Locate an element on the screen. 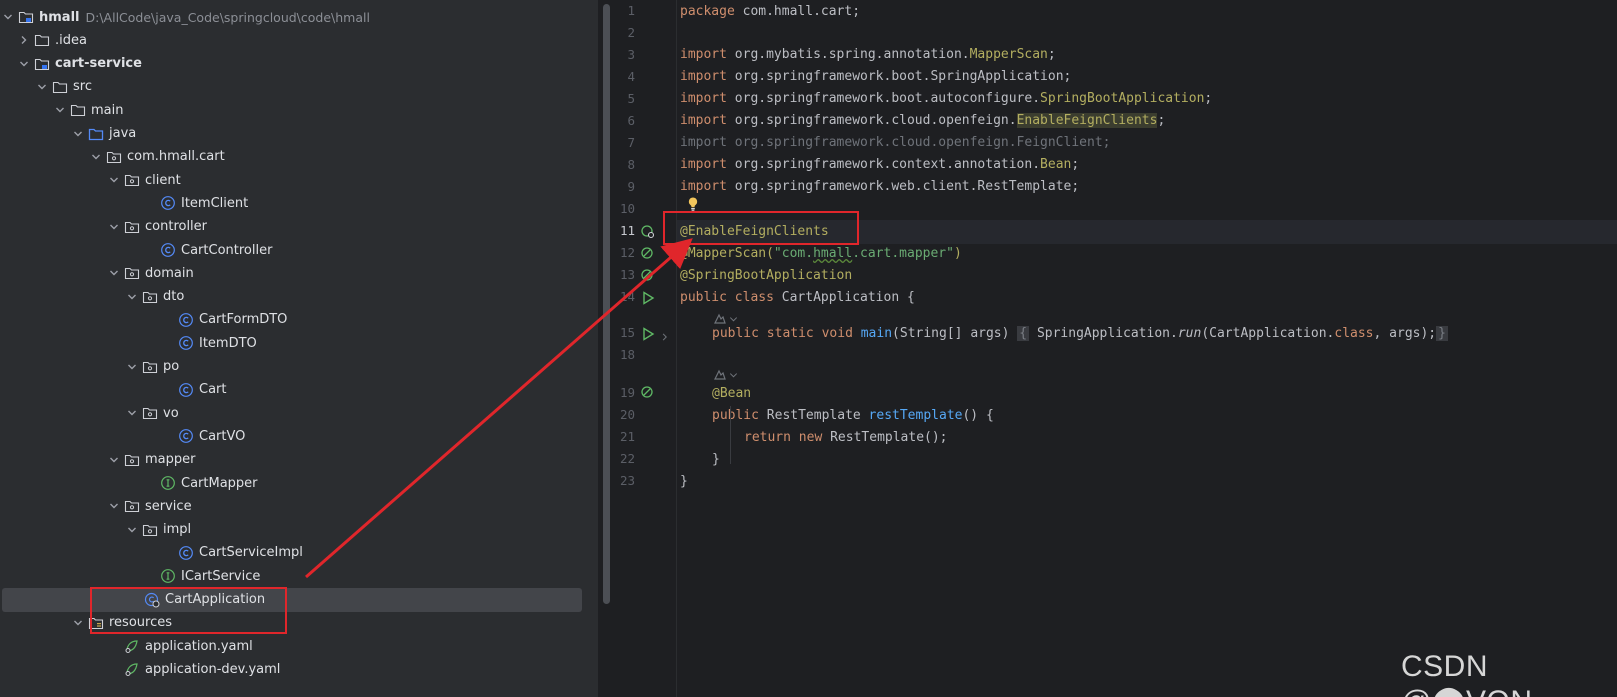  tree-item: main is located at coordinates (291, 110).